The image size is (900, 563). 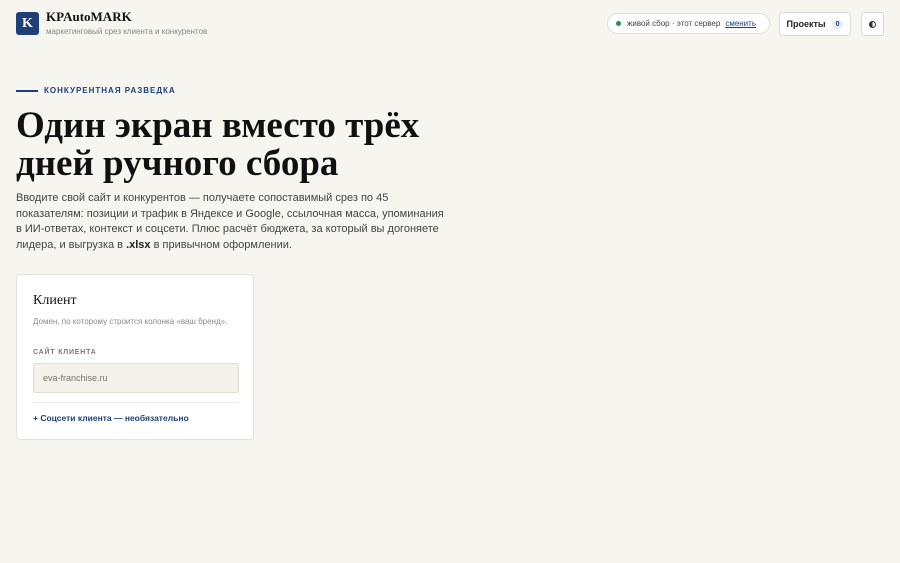 I want to click on projects-button: Проекты 0, so click(x=815, y=24).